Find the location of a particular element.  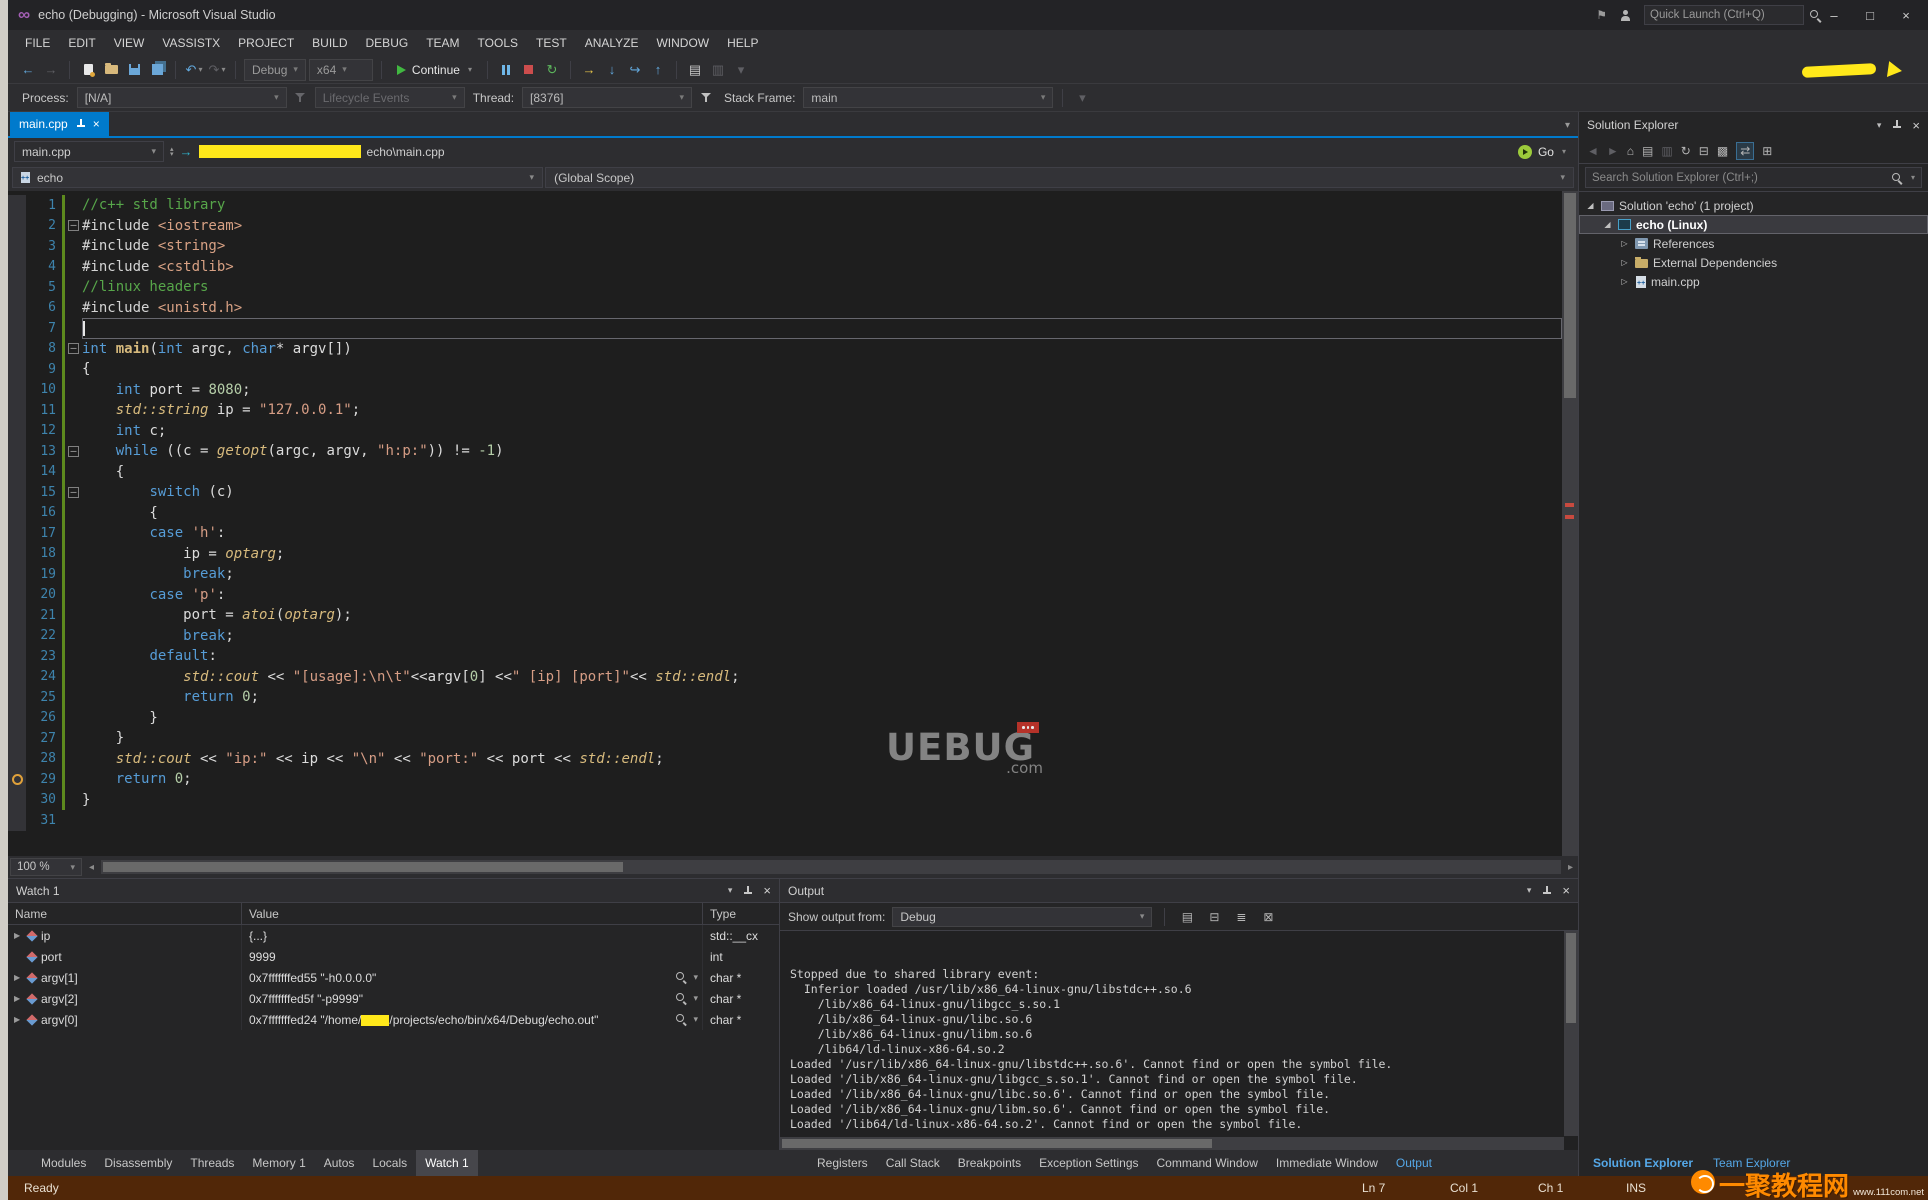

file-select: main.cpp ▾ is located at coordinates (89, 151).